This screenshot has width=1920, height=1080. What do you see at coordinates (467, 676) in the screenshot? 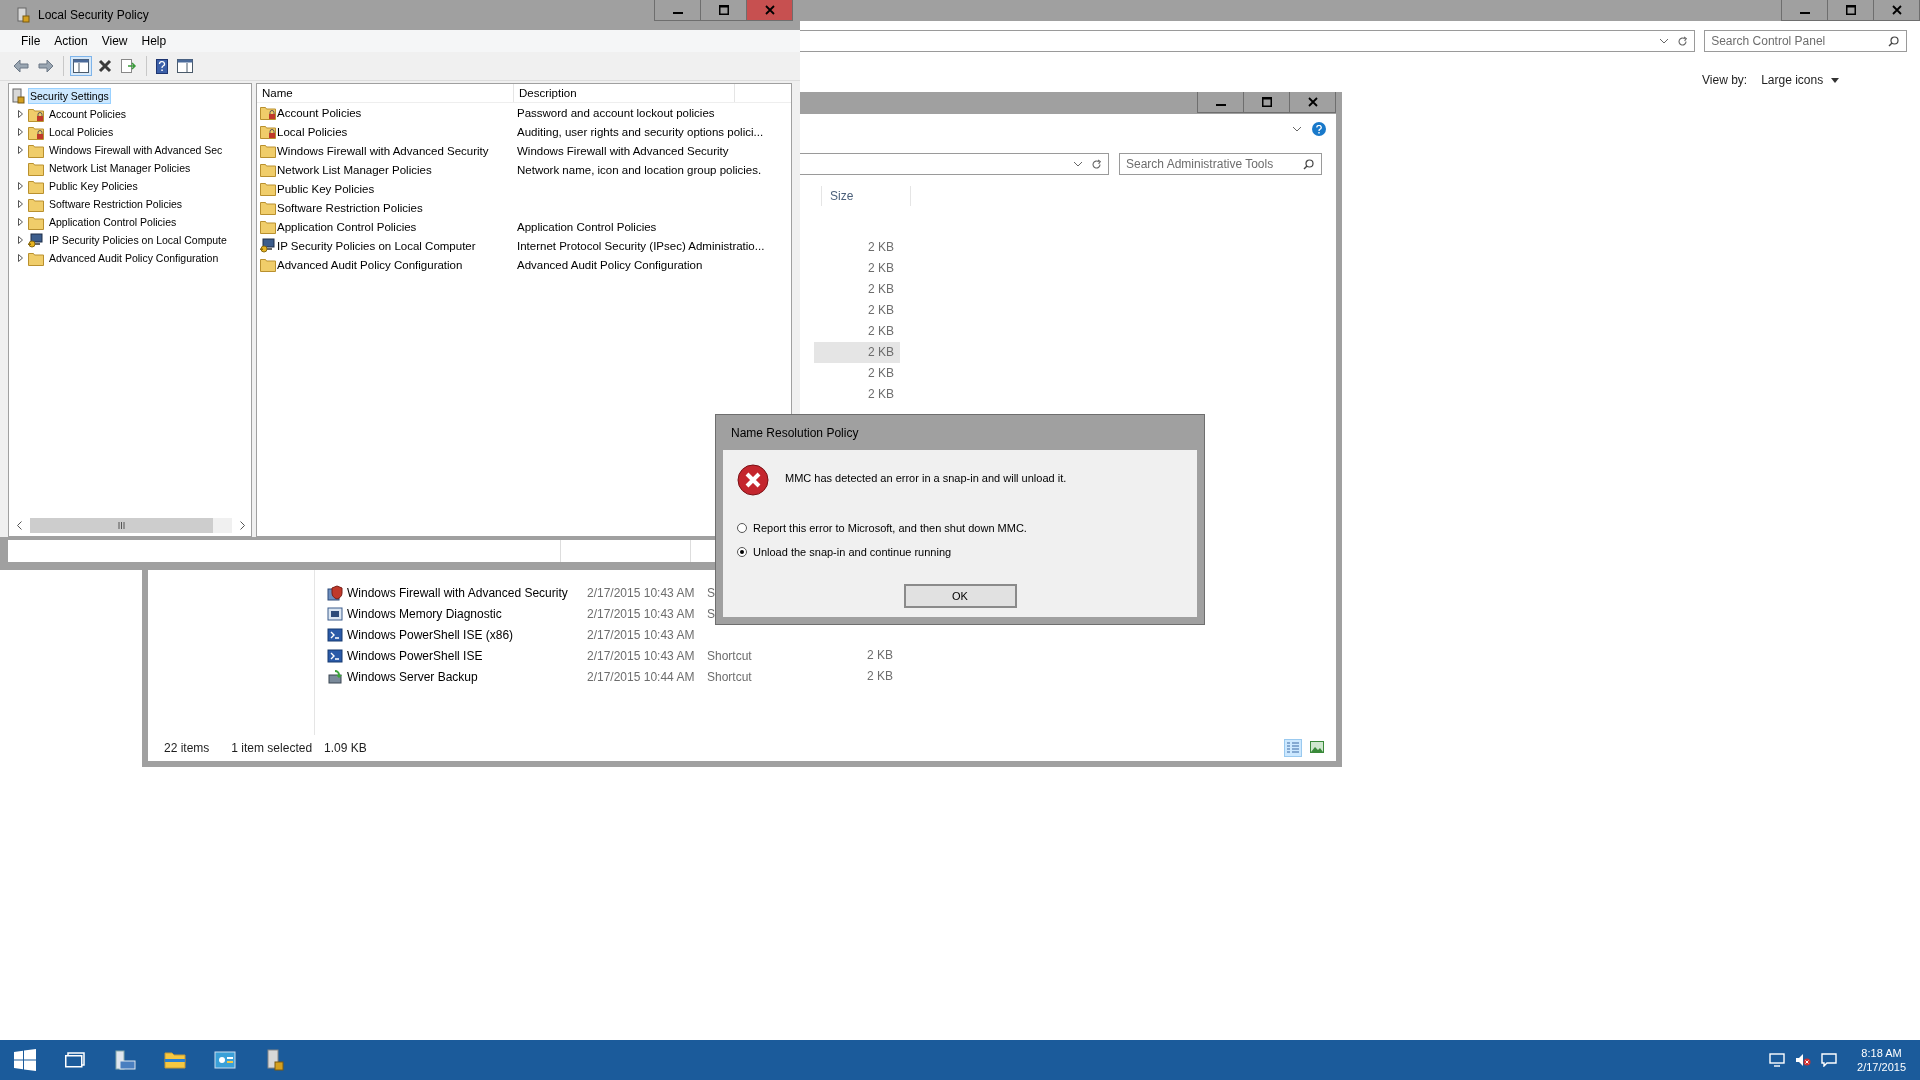
I see `file-name: Windows Server Backup` at bounding box center [467, 676].